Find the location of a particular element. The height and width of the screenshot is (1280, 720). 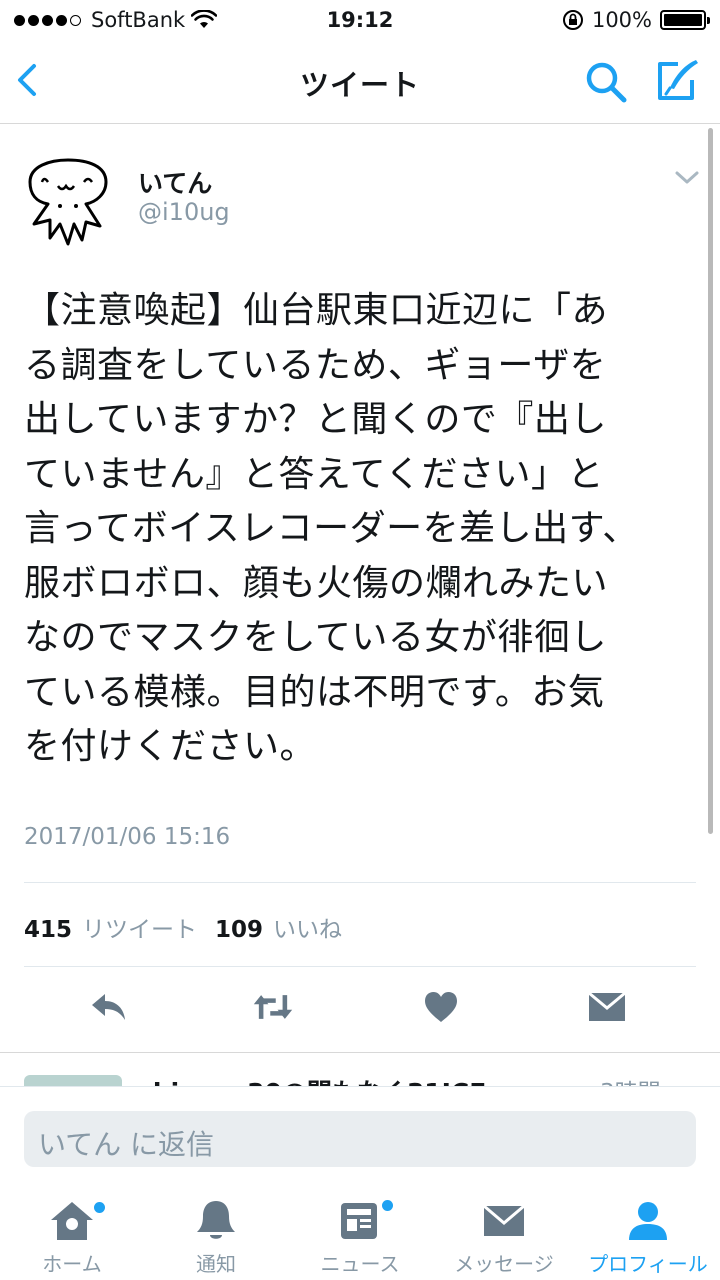

scrollbar is located at coordinates (710, 481).